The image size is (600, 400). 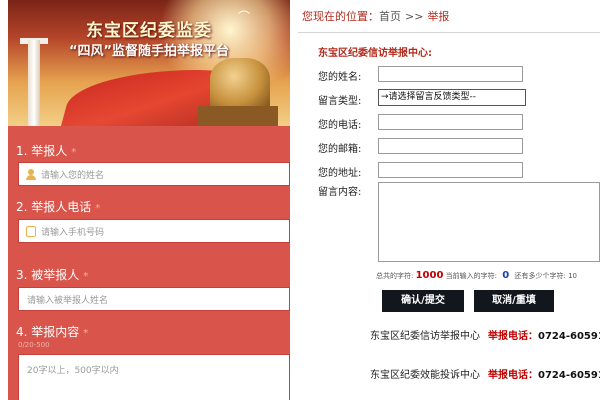 I want to click on address-label: 您的地址:, so click(x=340, y=173).